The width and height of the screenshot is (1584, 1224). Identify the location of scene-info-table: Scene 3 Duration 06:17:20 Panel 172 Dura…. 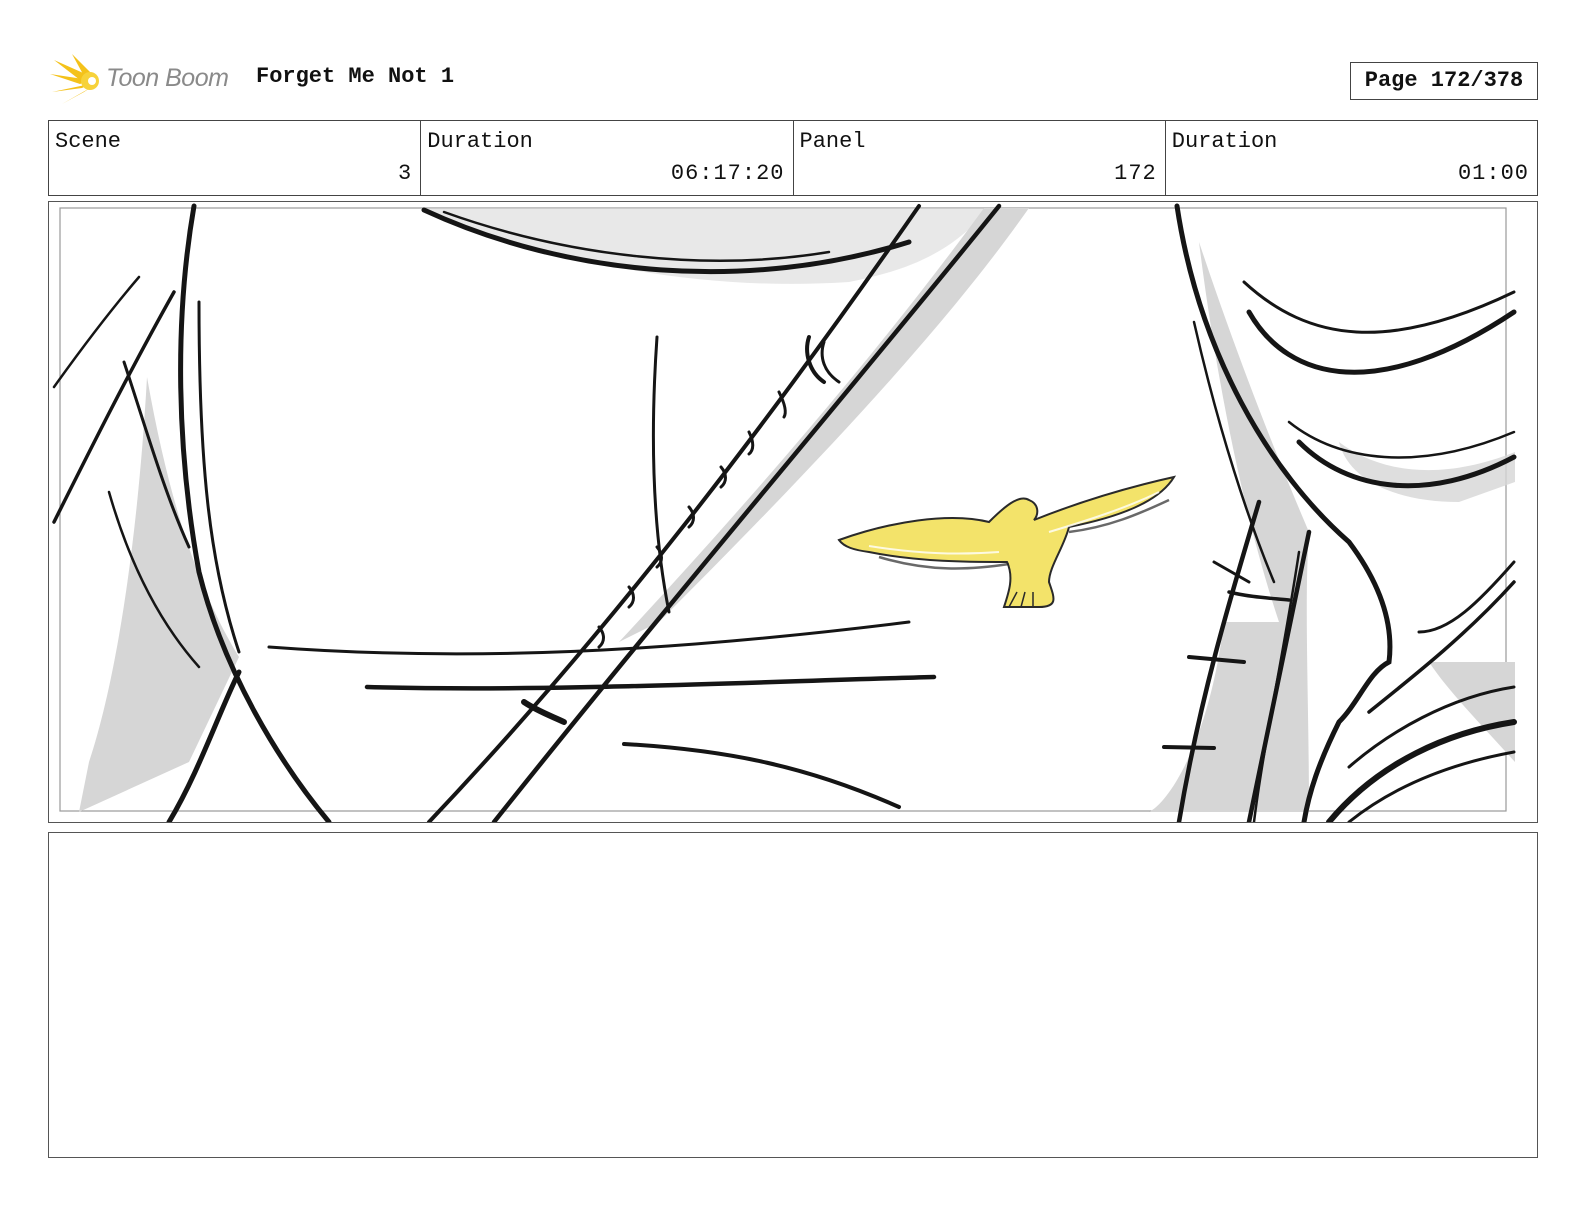
(793, 158).